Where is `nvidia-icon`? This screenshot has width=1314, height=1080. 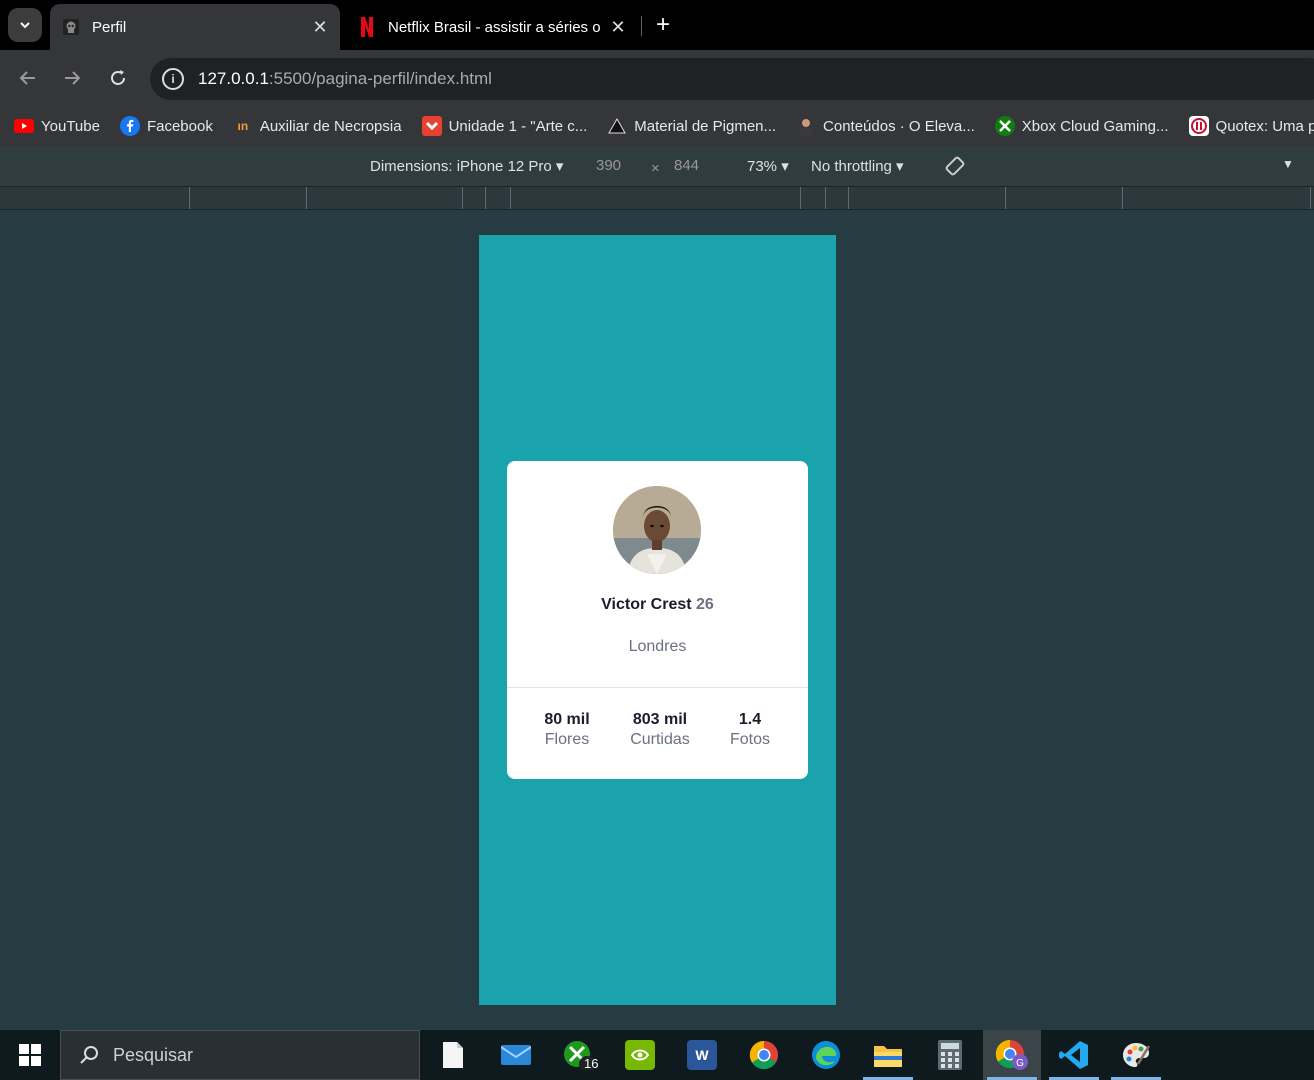
nvidia-icon is located at coordinates (640, 1055).